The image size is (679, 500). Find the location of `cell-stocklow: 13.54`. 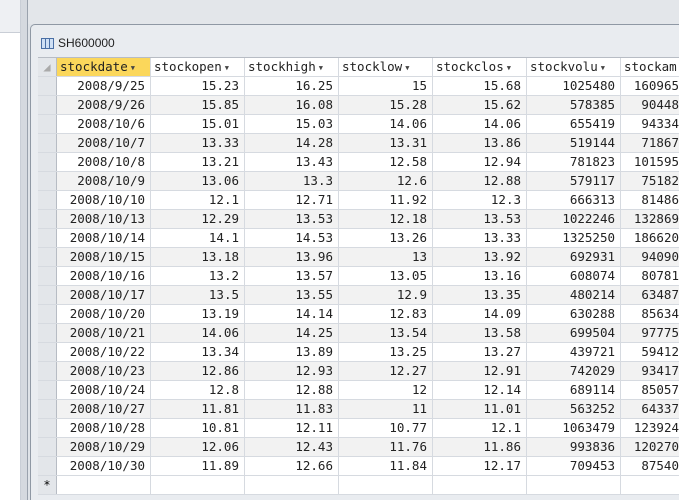

cell-stocklow: 13.54 is located at coordinates (386, 333).